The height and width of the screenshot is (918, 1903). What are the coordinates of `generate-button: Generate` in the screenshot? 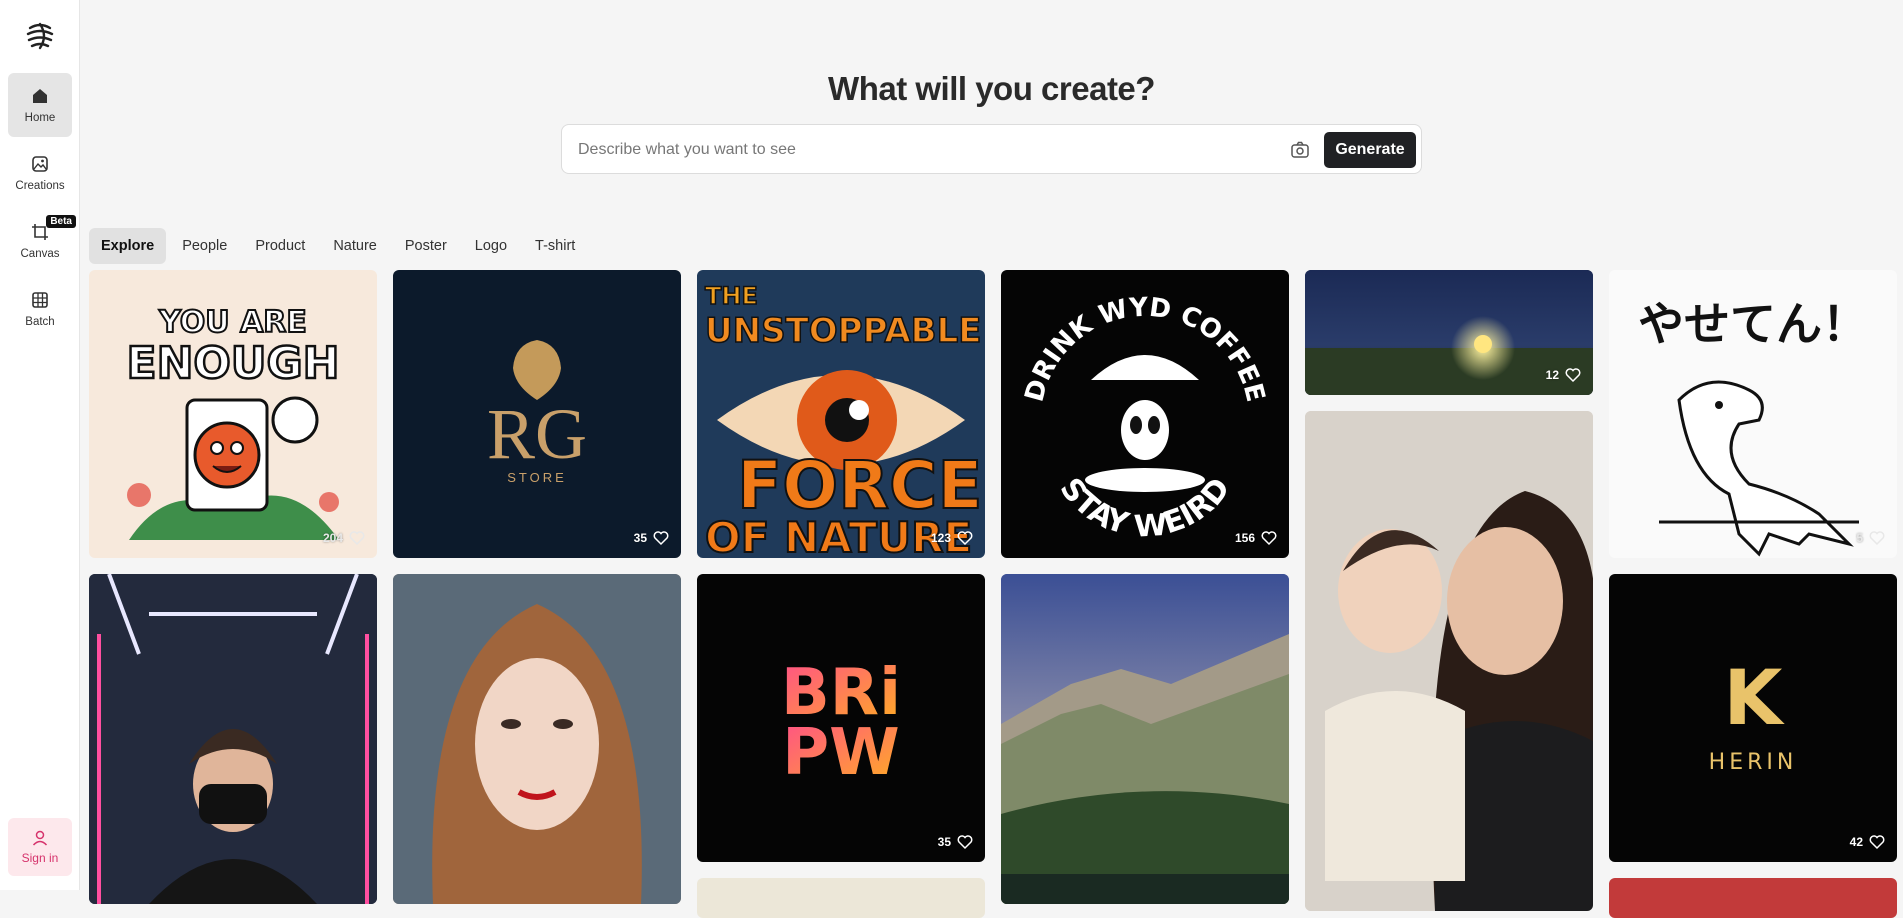 It's located at (1370, 150).